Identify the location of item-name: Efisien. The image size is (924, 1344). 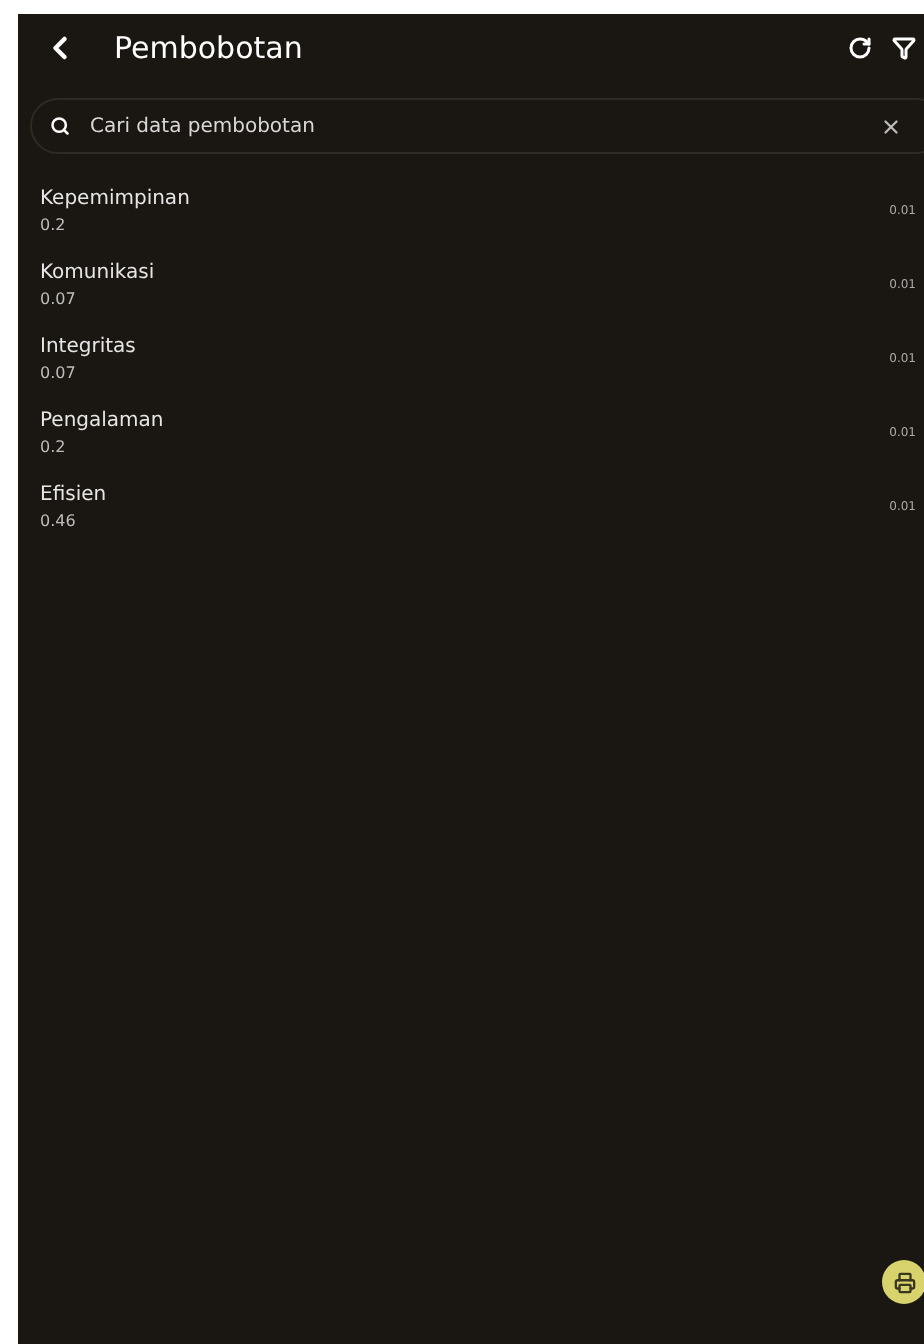
(74, 496).